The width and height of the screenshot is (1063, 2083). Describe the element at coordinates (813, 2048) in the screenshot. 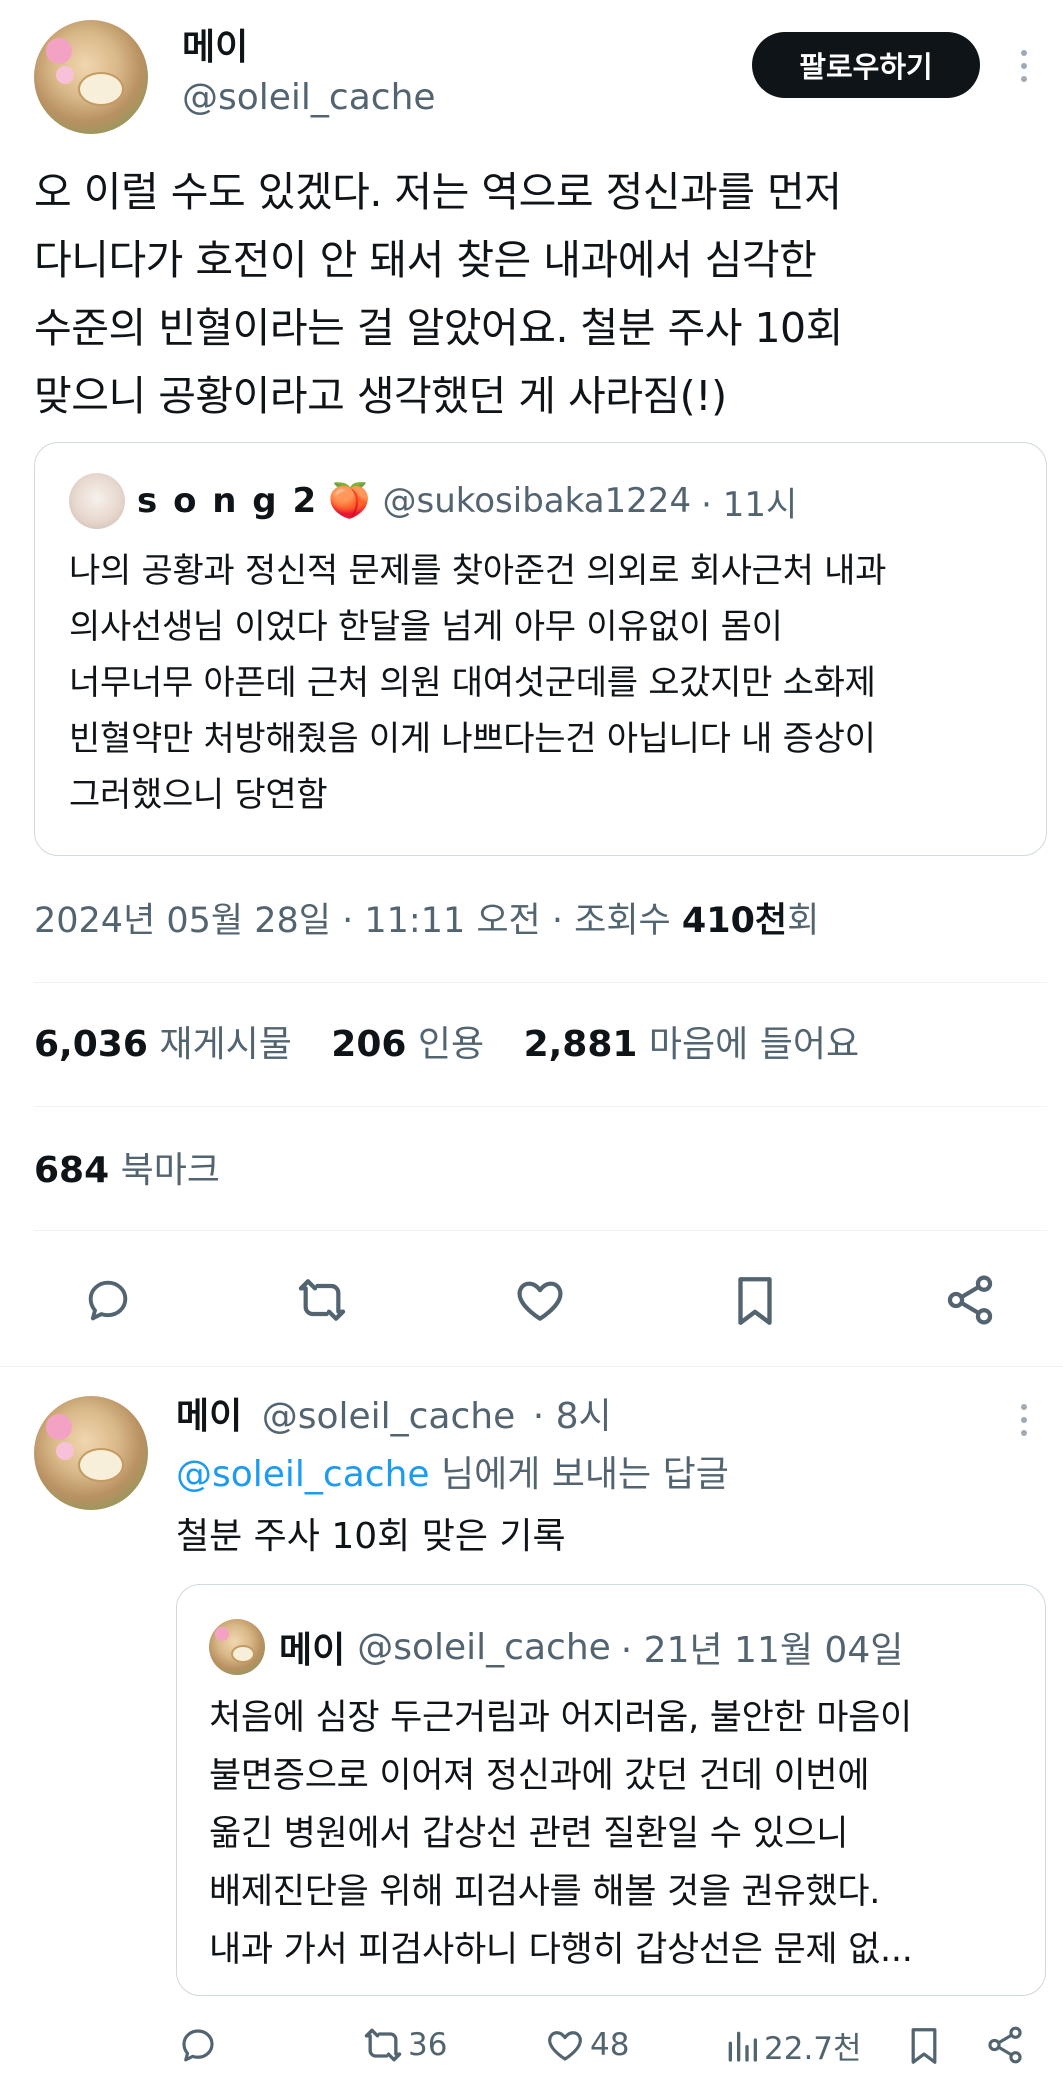

I see `reply-view-count: 22.7천` at that location.